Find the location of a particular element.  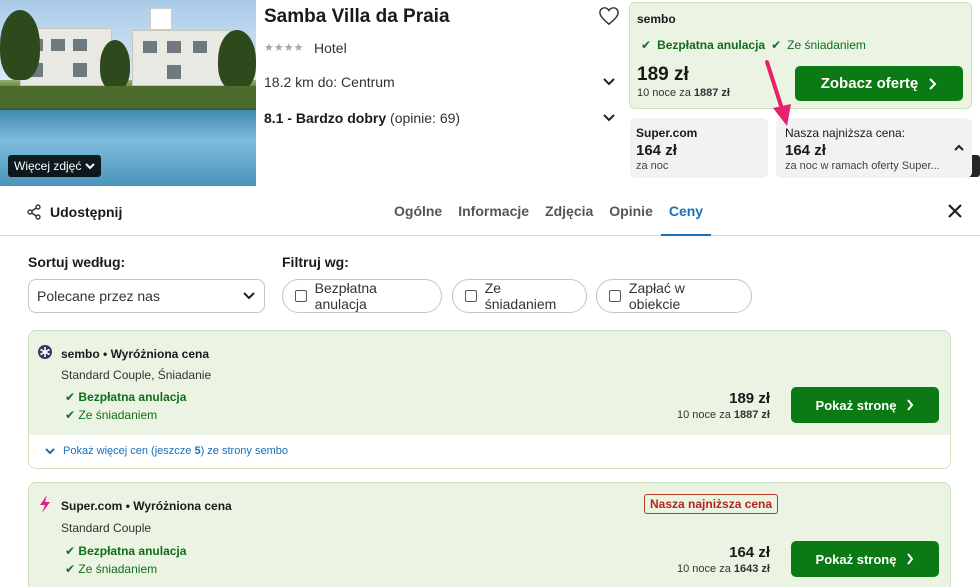

card-nights: 10 noce za 1643 zł is located at coordinates (723, 569).